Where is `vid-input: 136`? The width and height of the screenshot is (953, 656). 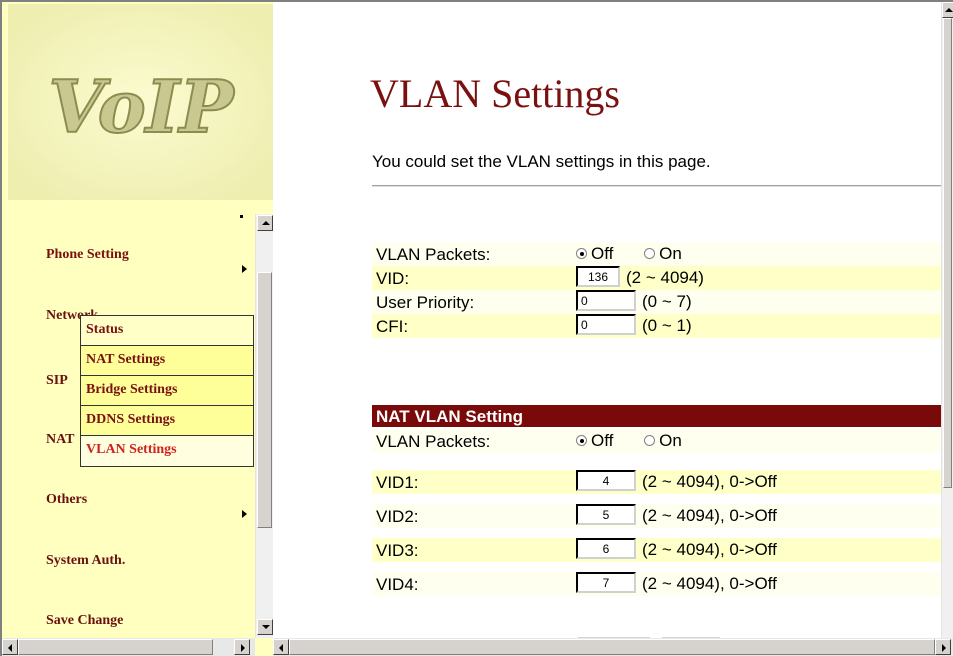
vid-input: 136 is located at coordinates (598, 277).